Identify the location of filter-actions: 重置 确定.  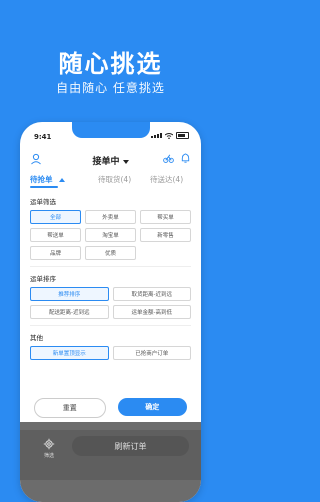
(110, 408).